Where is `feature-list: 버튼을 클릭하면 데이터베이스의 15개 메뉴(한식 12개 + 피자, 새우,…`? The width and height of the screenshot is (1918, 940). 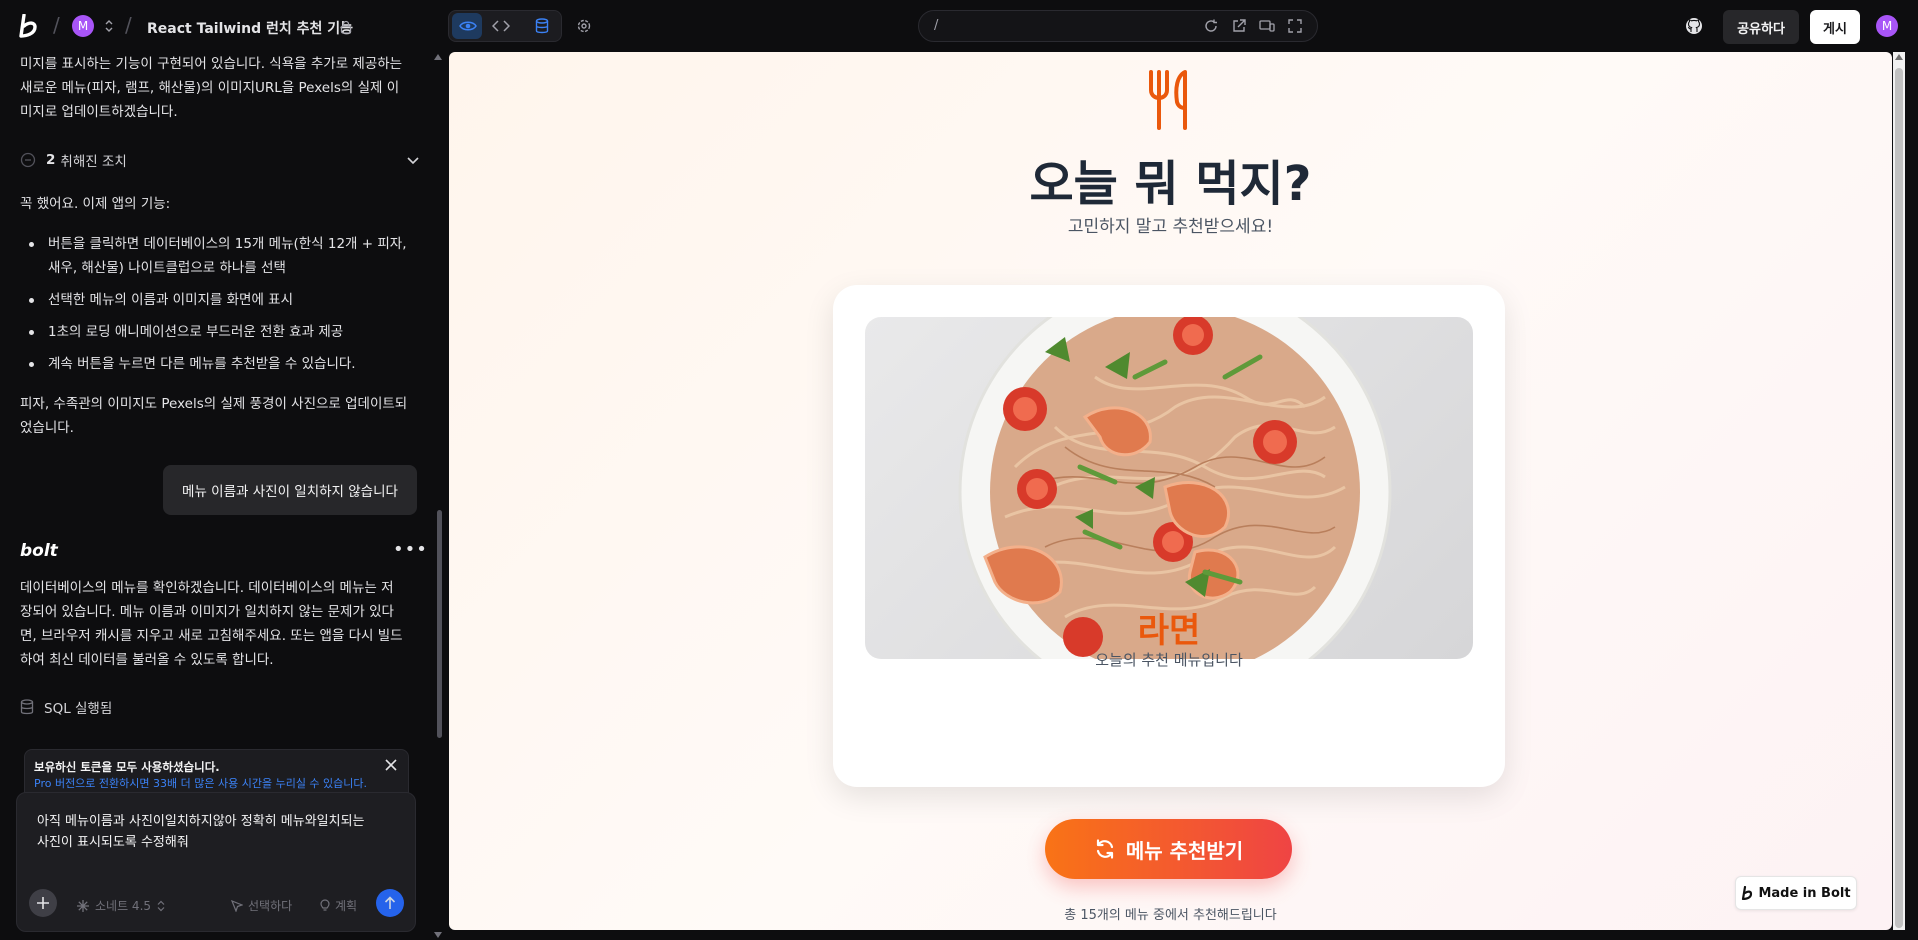
feature-list: 버튼을 클릭하면 데이터베이스의 15개 메뉴(한식 12개 + 피자, 새우,… is located at coordinates (220, 304).